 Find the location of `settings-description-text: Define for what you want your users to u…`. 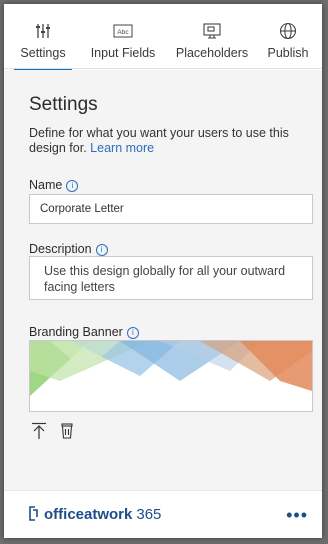

settings-description-text: Define for what you want your users to u… is located at coordinates (159, 140).